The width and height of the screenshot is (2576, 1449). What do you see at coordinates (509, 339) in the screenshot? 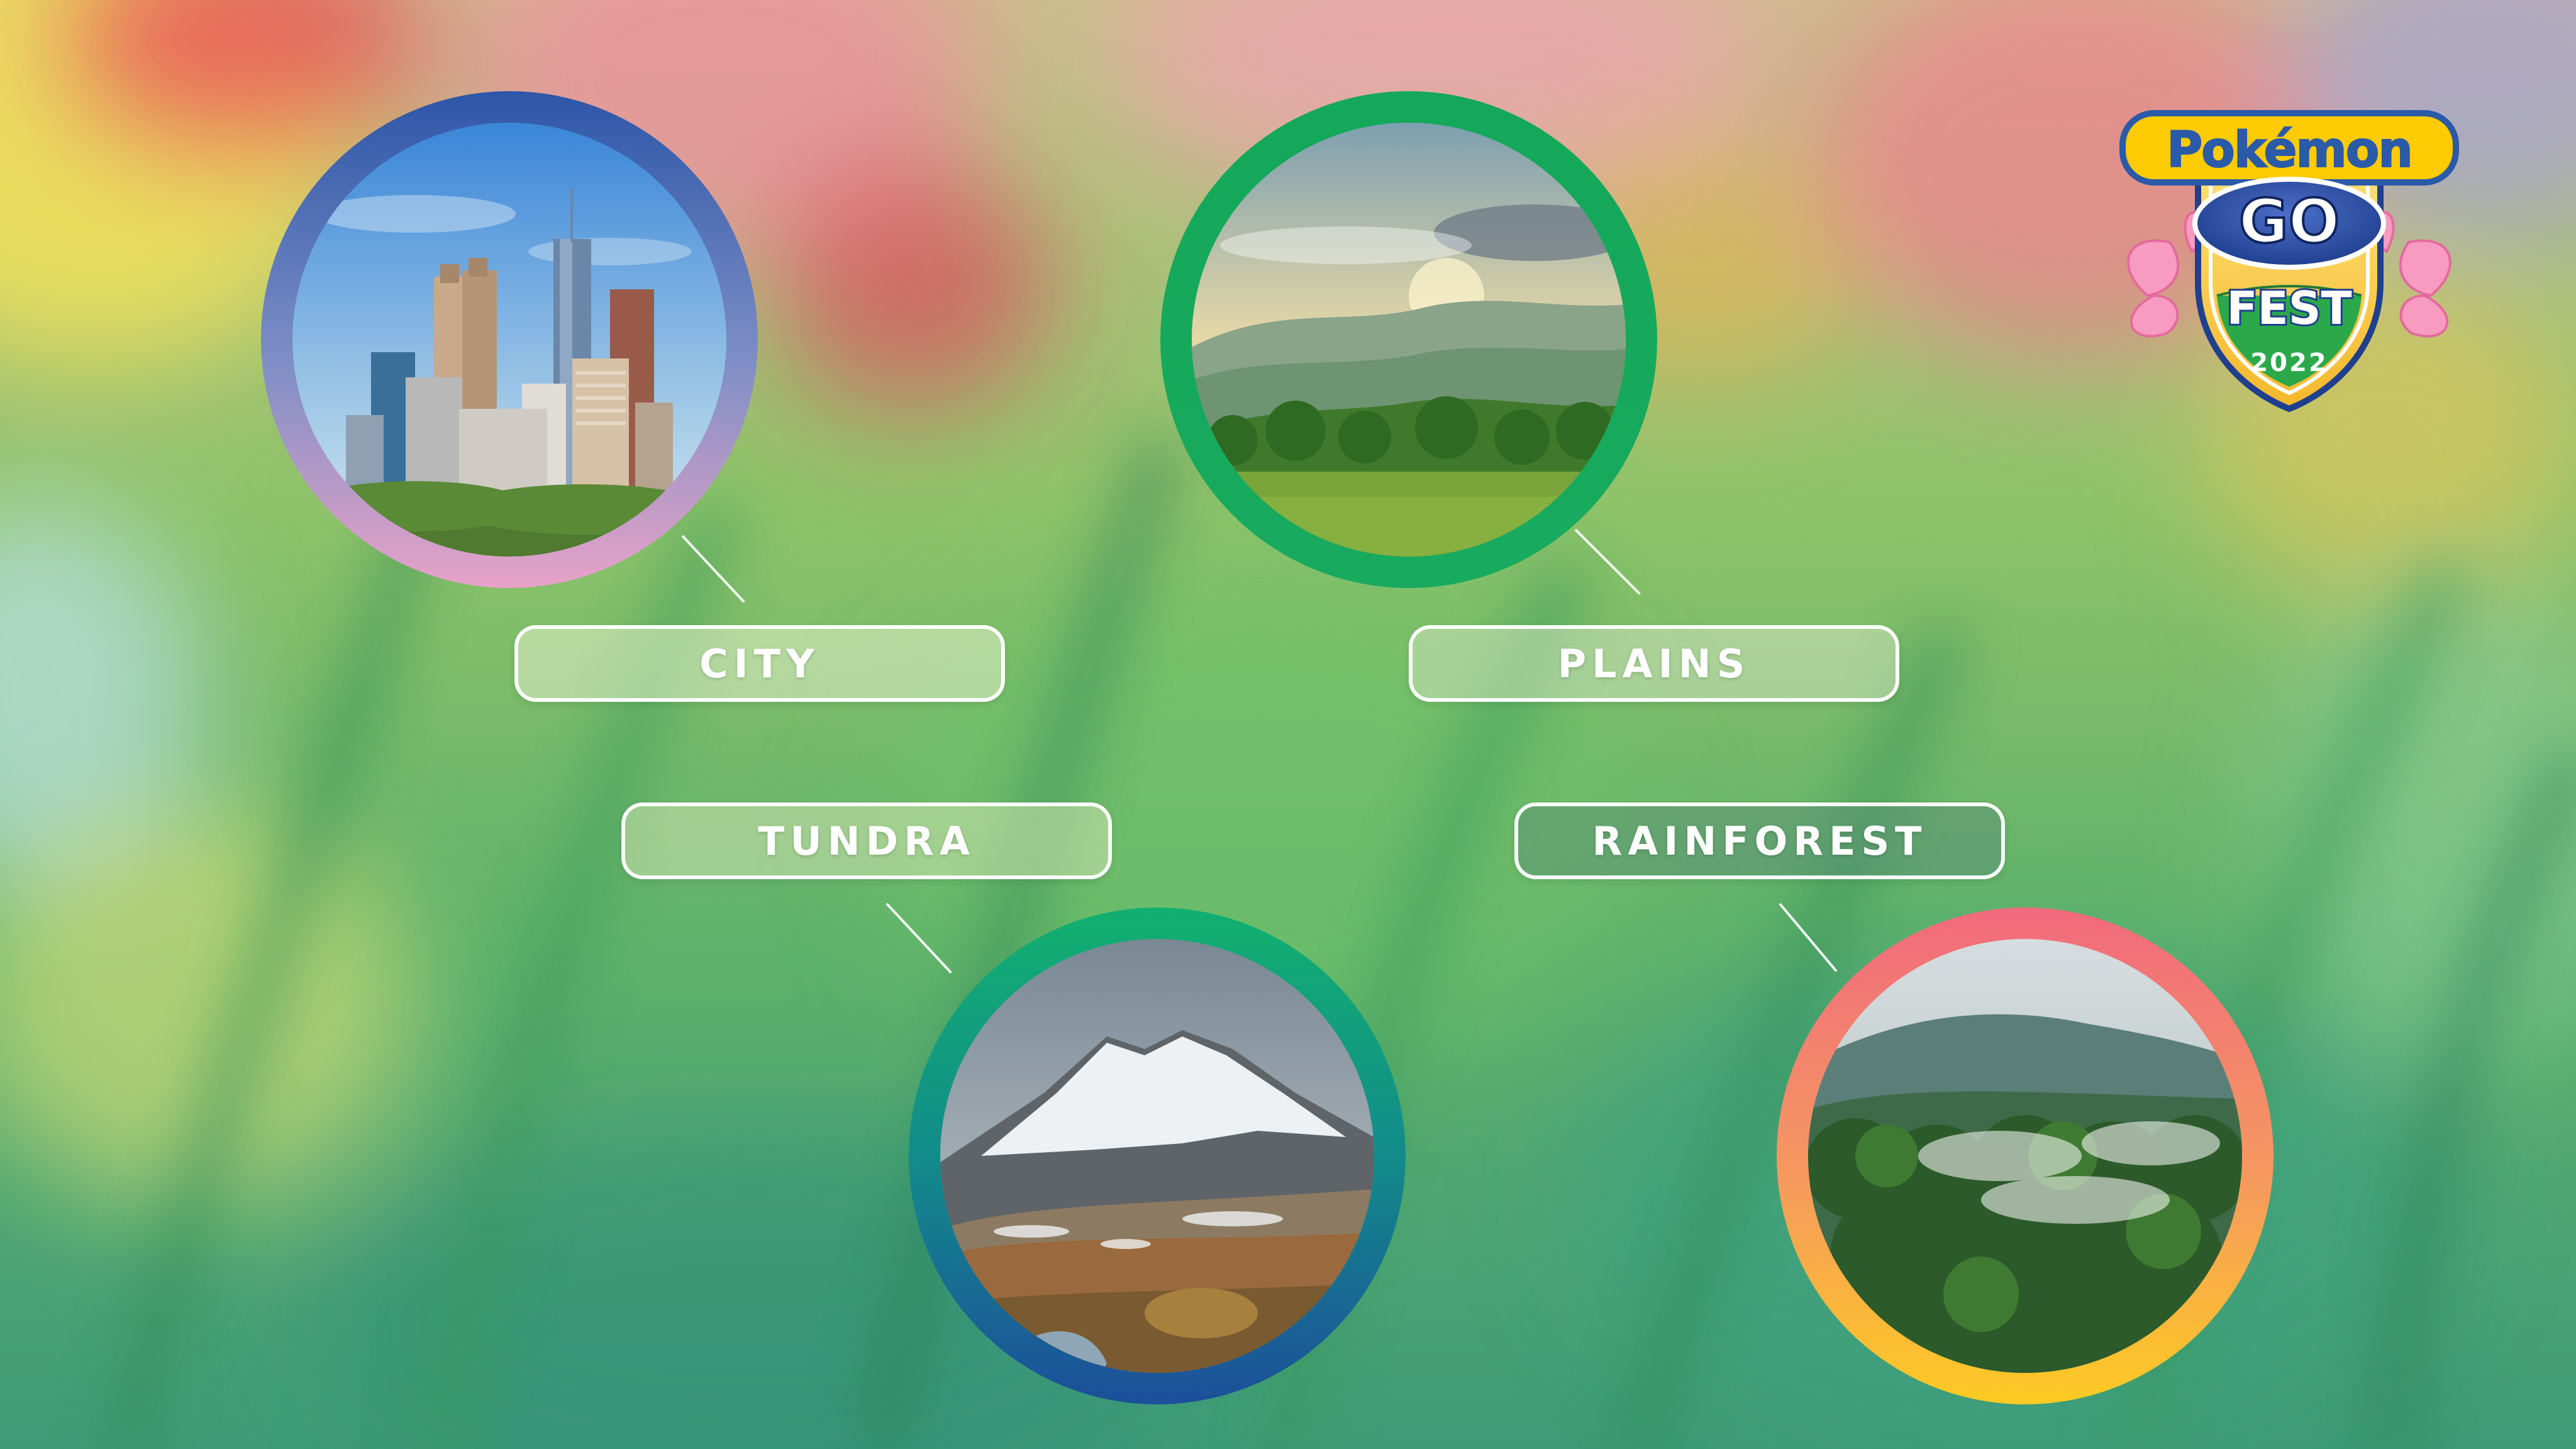
I see `city-habitat-ring` at bounding box center [509, 339].